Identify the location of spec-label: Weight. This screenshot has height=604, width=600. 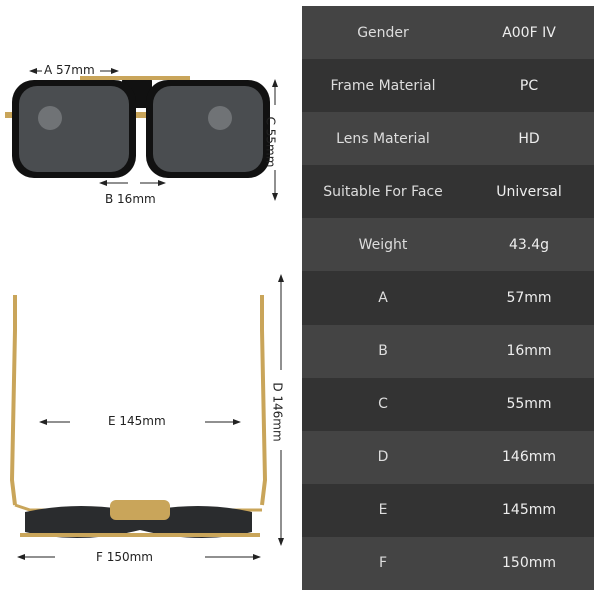
(383, 244).